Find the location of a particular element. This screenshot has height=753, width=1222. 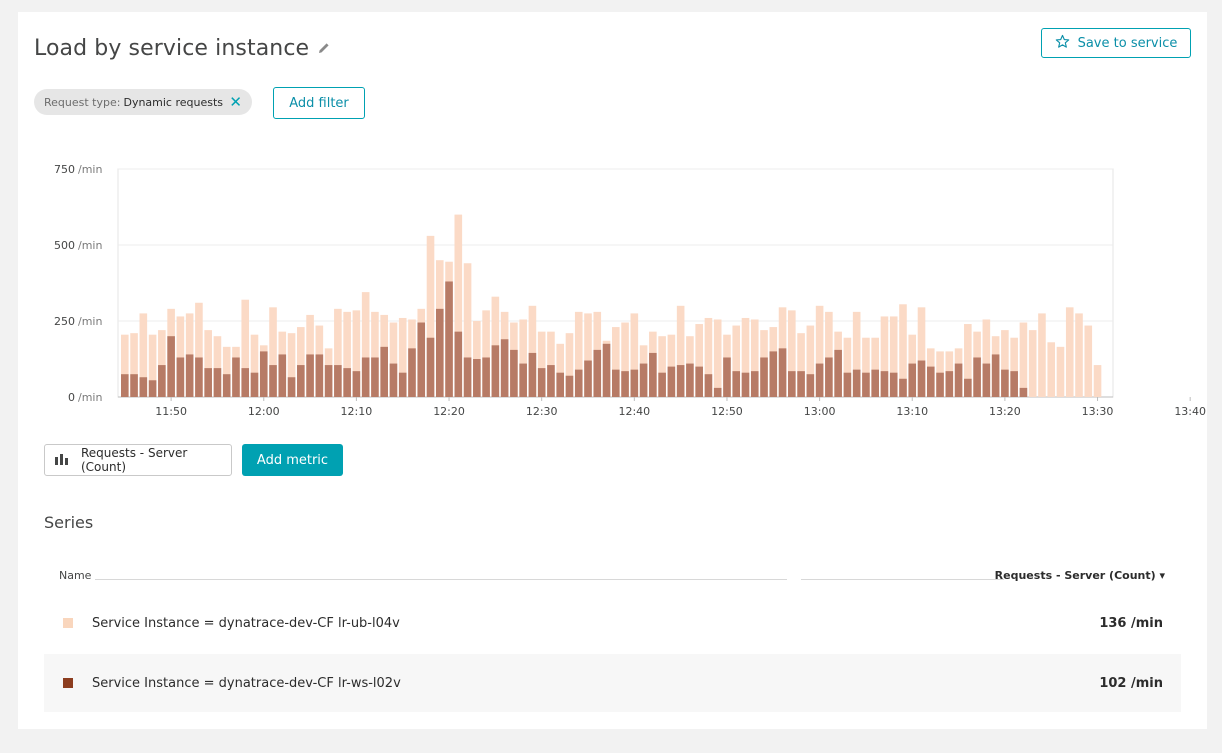

bar-chart-icon is located at coordinates (62, 460).